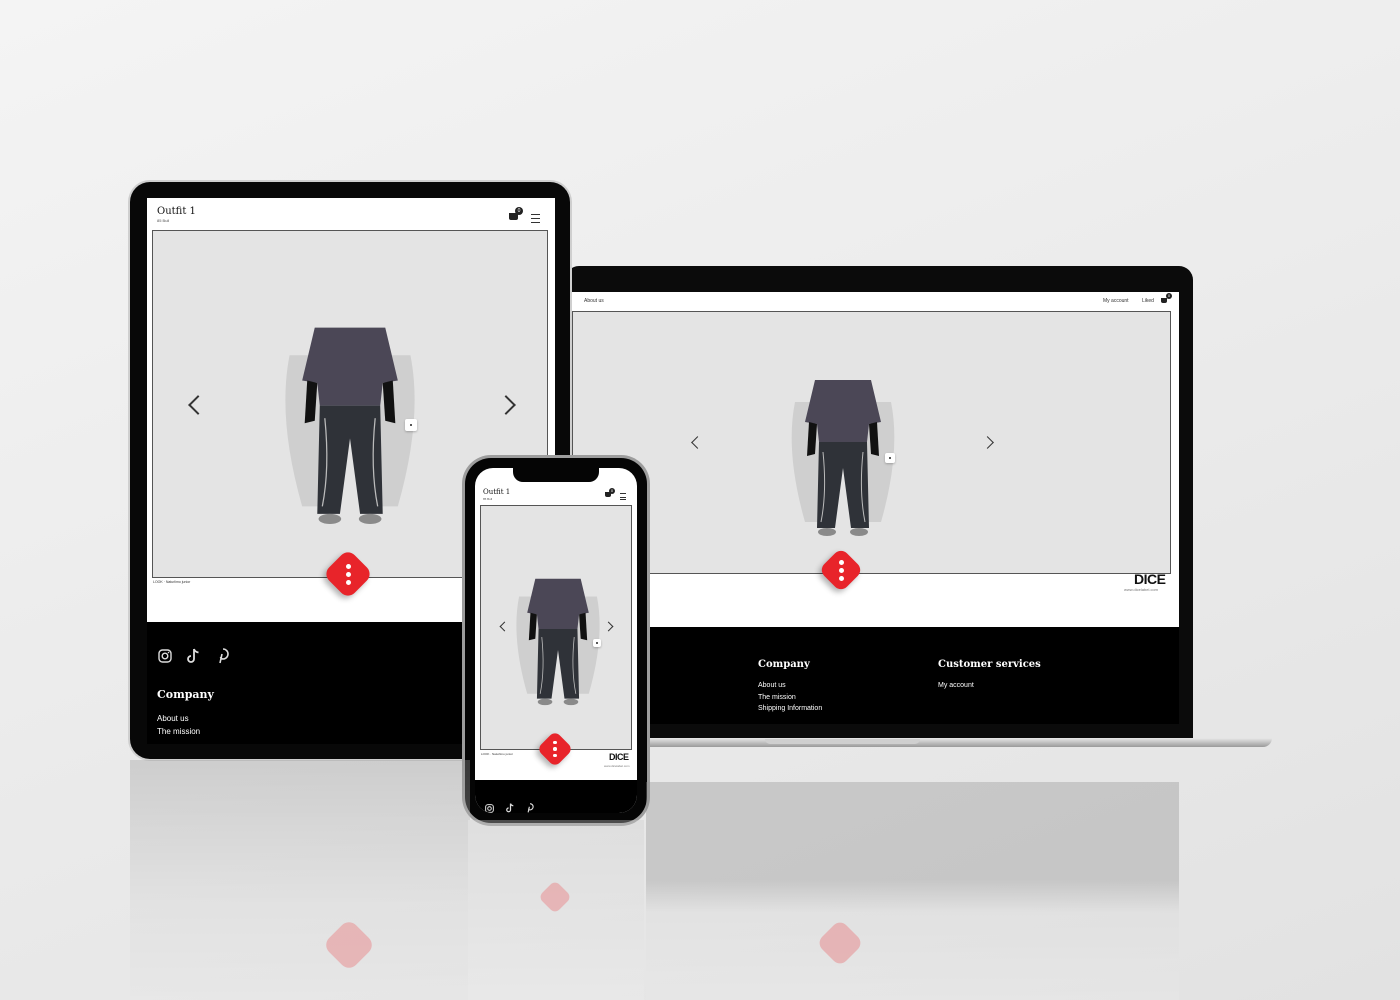 The height and width of the screenshot is (1000, 1400). I want to click on laptop-nav-account: My account, so click(1116, 301).